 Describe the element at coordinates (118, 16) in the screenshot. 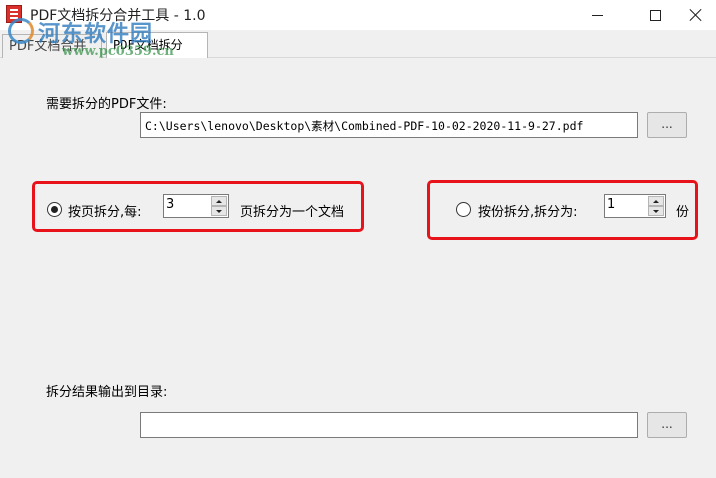

I see `window-title: PDF文档拆分合并工具 - 1.0` at that location.